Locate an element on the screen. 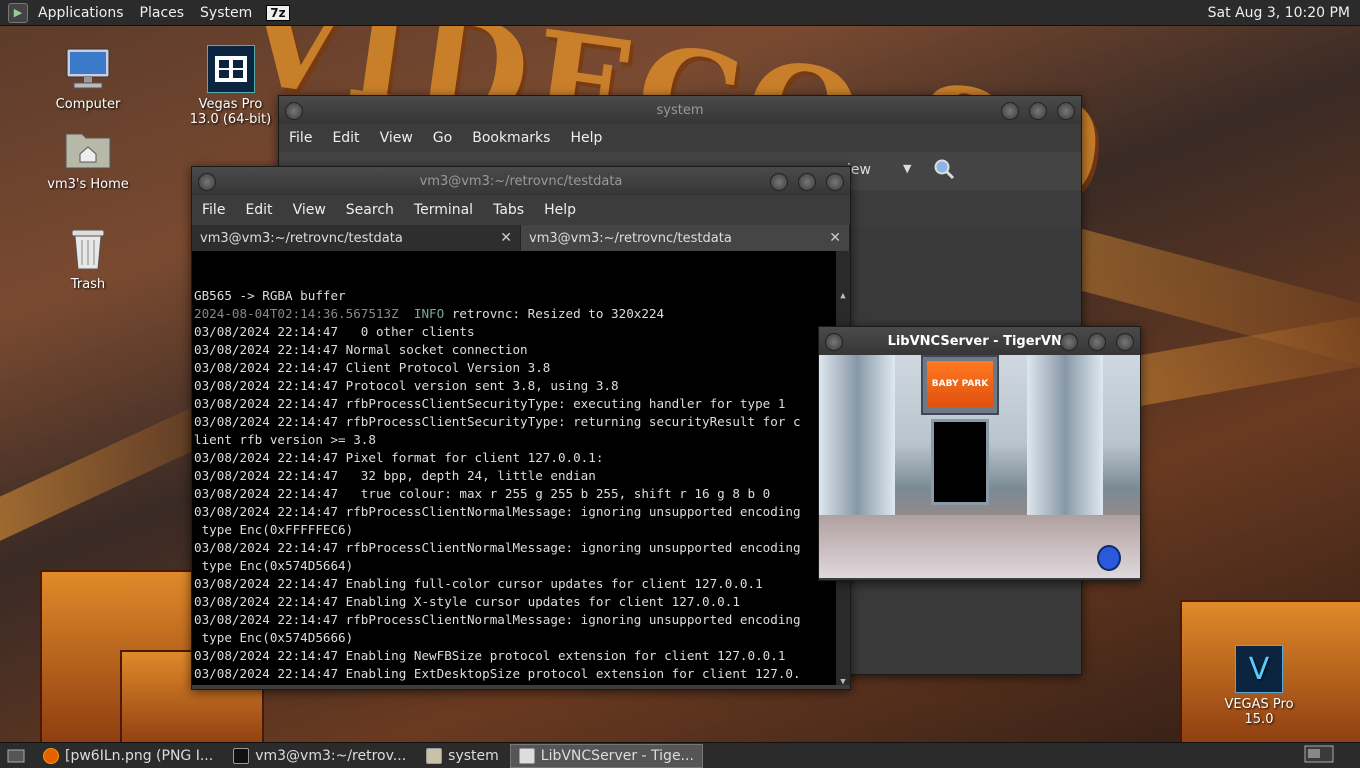  desktop-icon-vegas15: V VEGAS Pro 15.0 is located at coordinates (1259, 686).